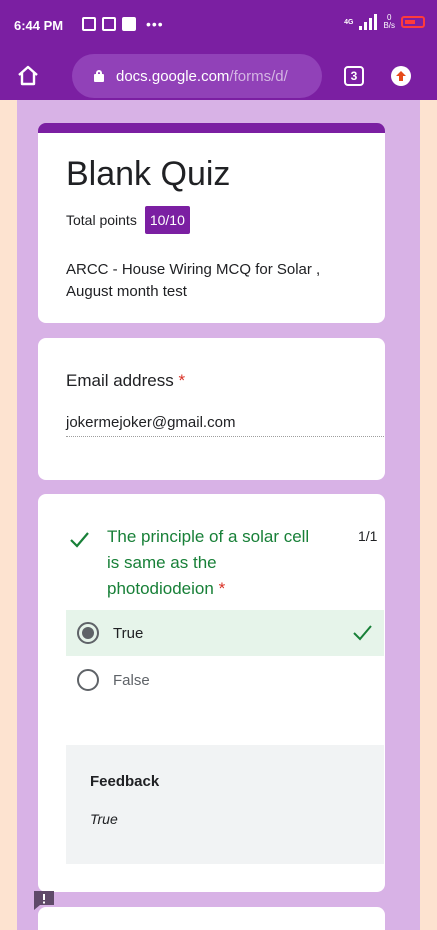 The width and height of the screenshot is (437, 930). What do you see at coordinates (44, 900) in the screenshot?
I see `report-problem-icon` at bounding box center [44, 900].